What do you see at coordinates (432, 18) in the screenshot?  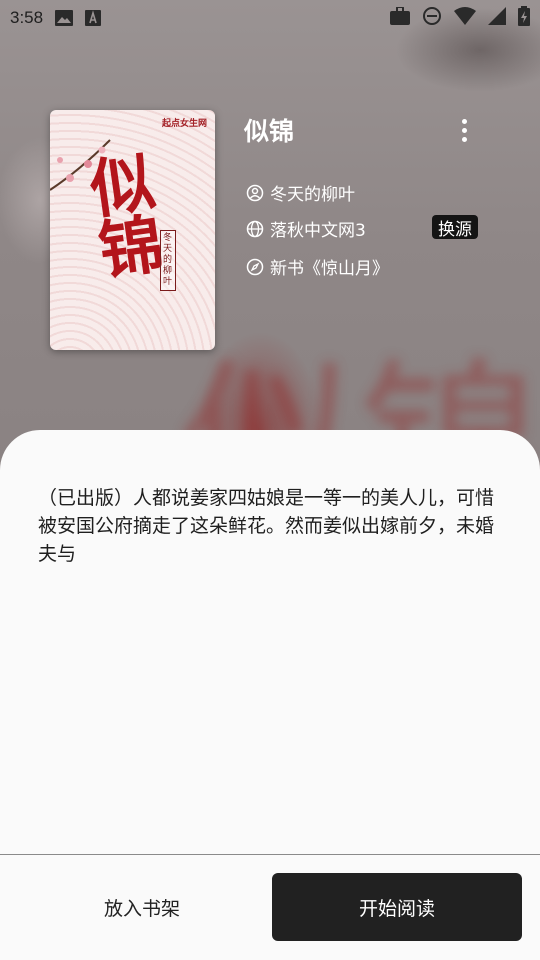 I see `do-not-disturb-icon` at bounding box center [432, 18].